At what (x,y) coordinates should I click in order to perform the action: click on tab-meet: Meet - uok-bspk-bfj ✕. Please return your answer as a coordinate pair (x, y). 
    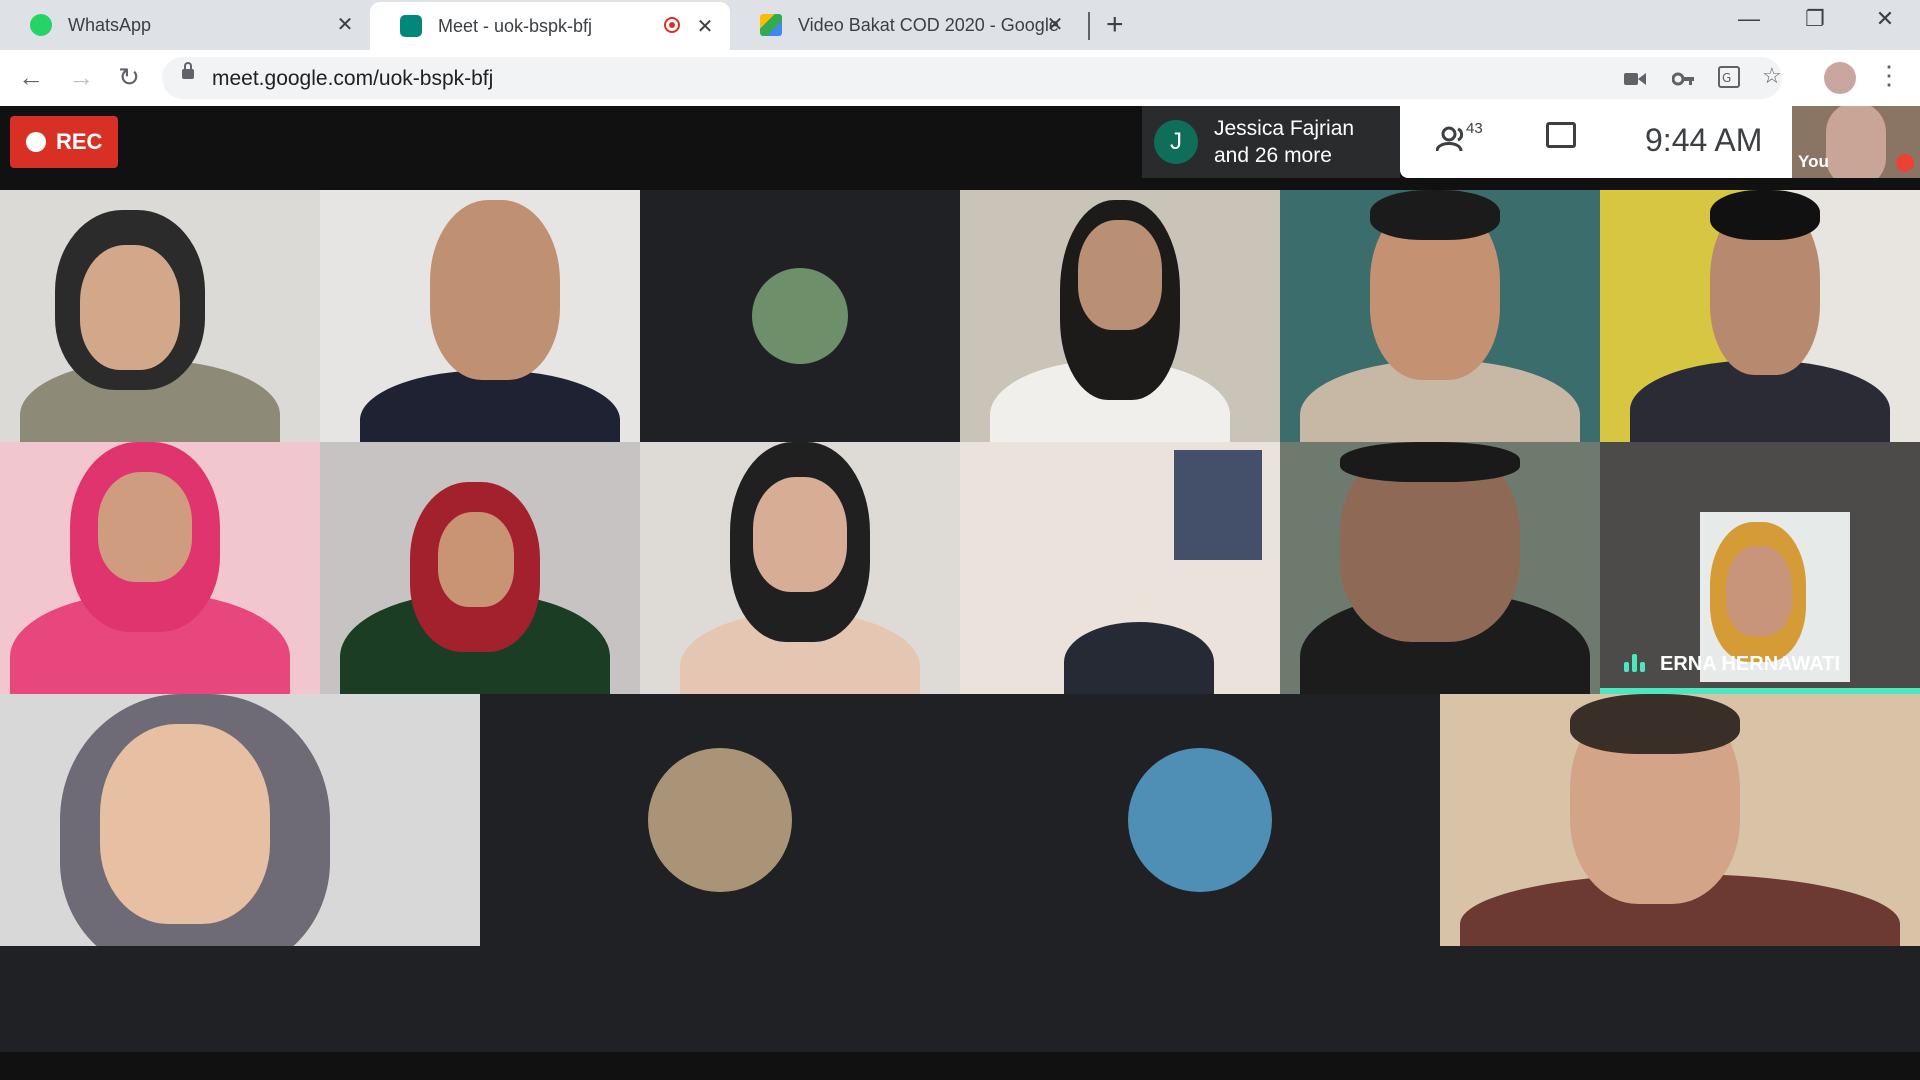
    Looking at the image, I should click on (550, 26).